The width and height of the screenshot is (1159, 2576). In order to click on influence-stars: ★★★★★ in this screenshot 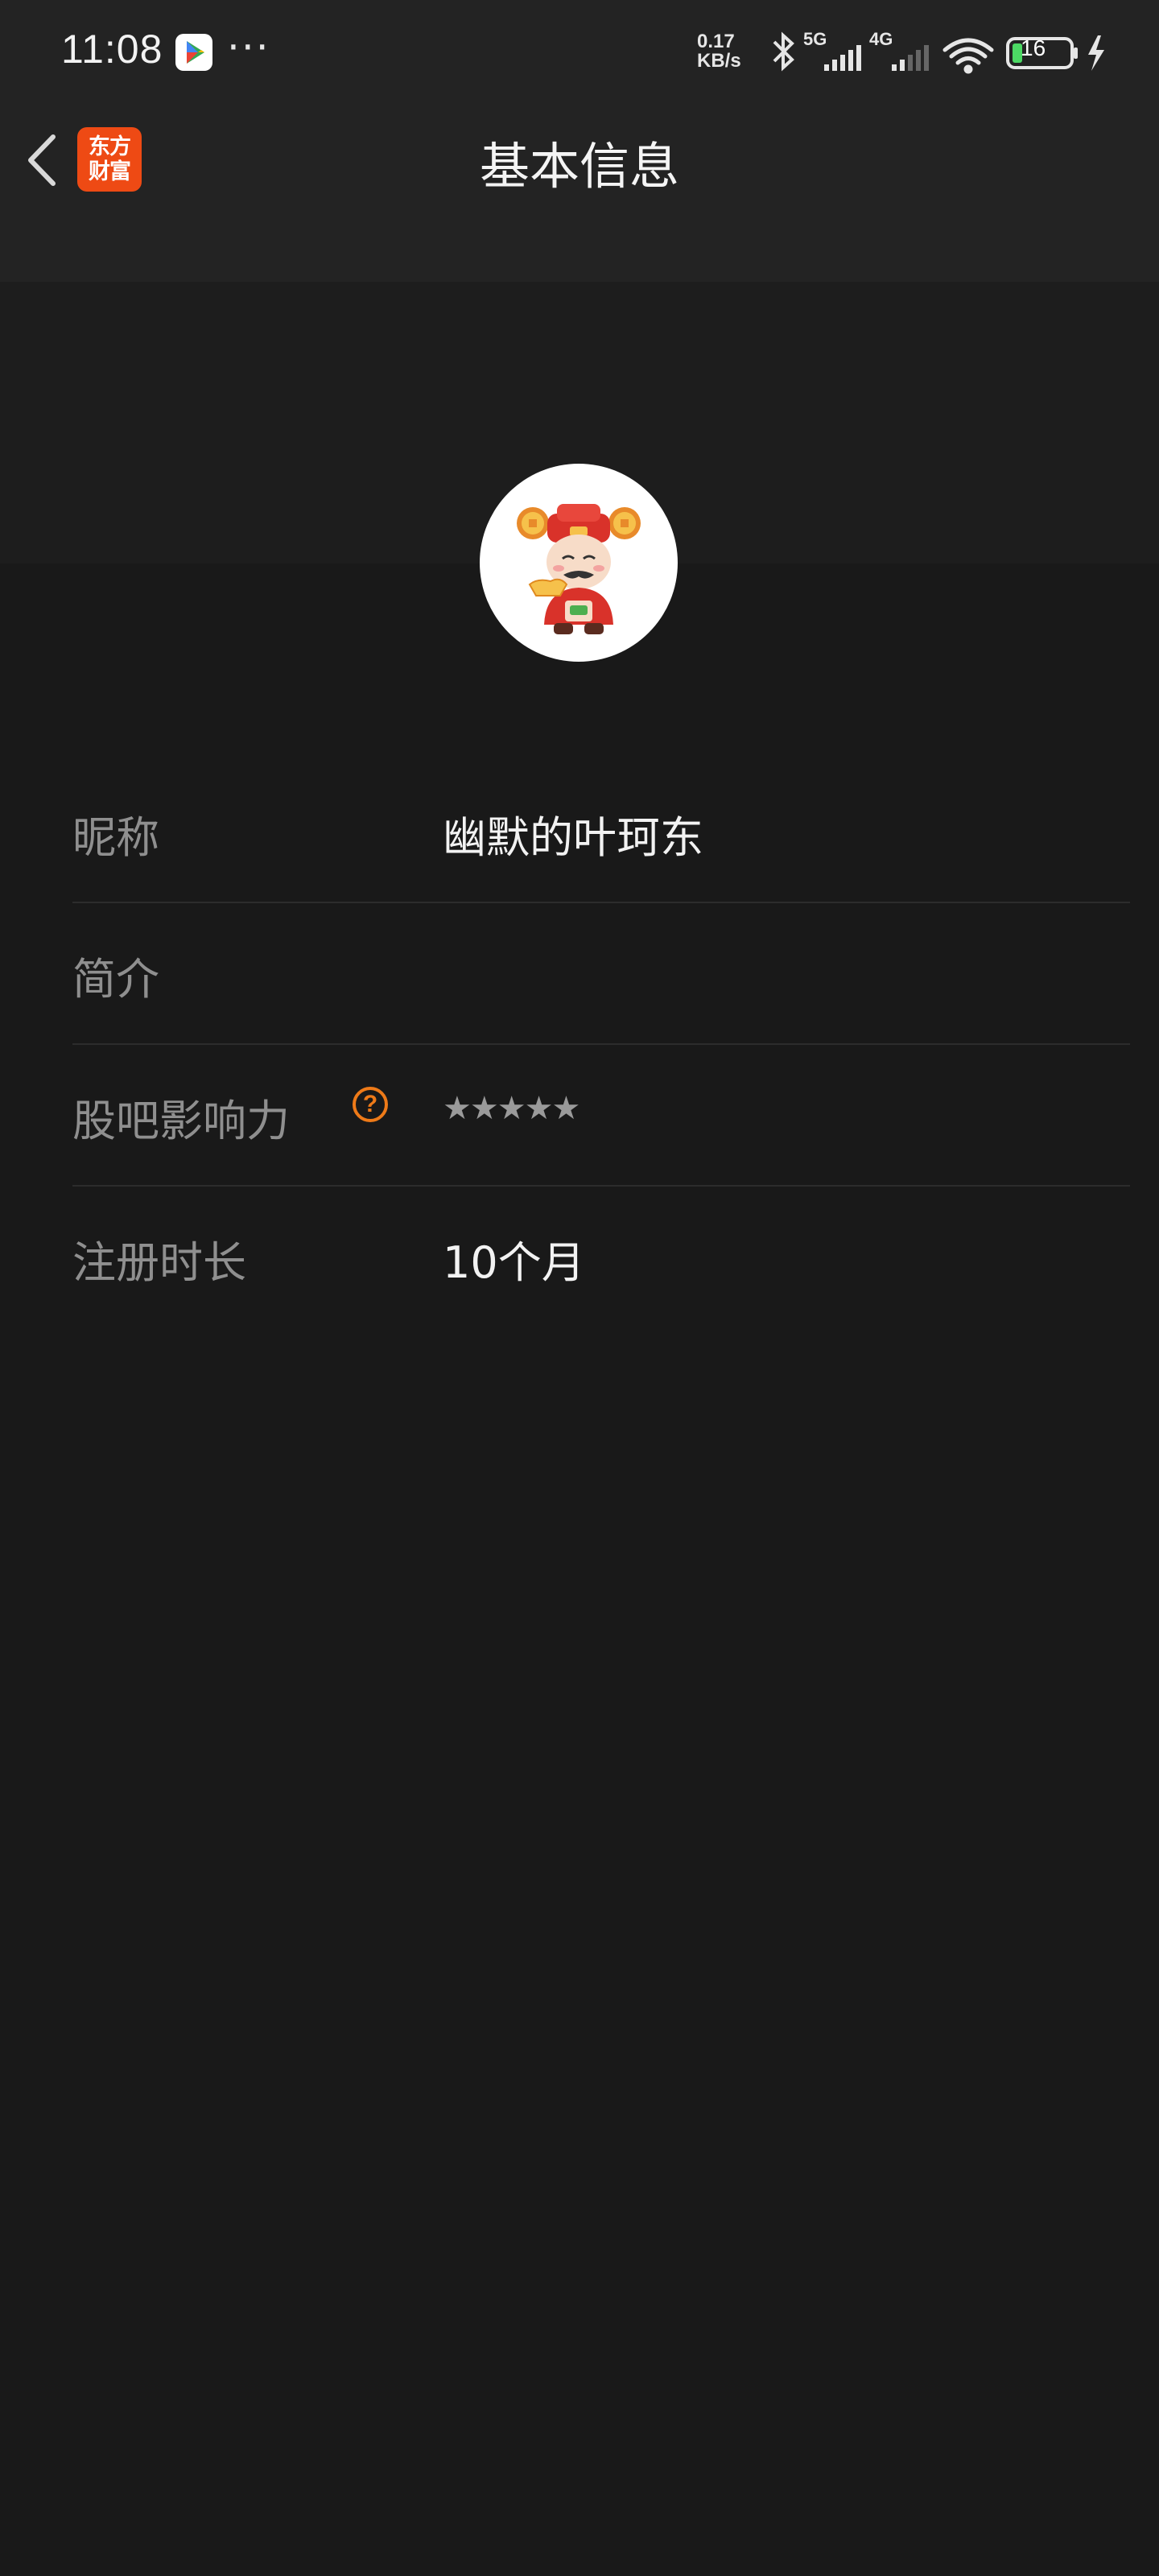, I will do `click(511, 1108)`.